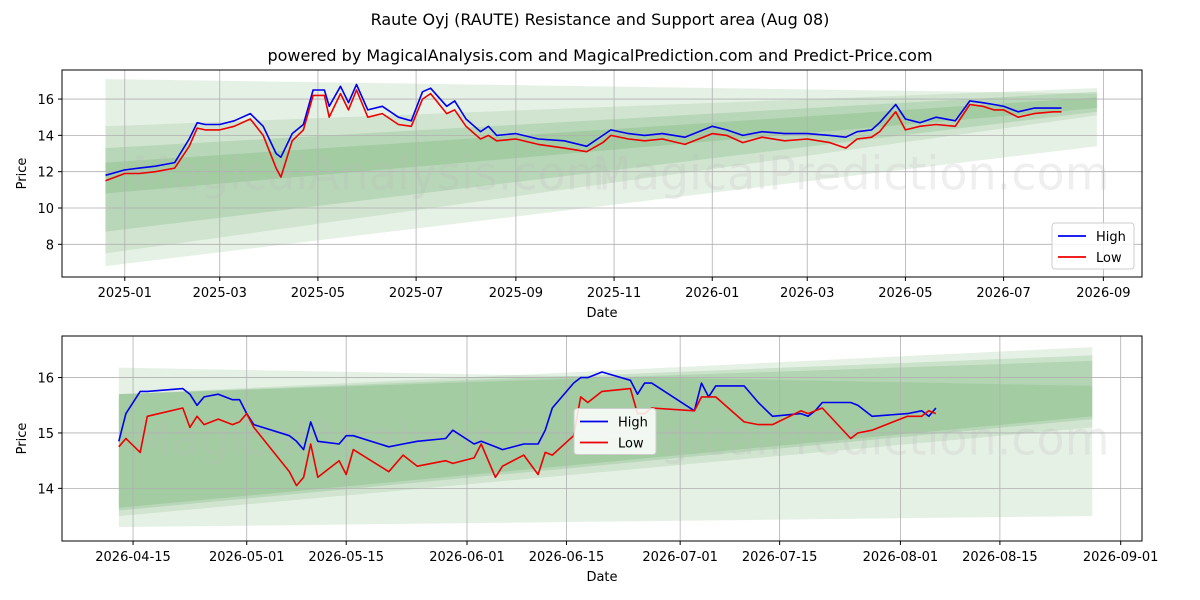 The width and height of the screenshot is (1200, 600). What do you see at coordinates (851, 174) in the screenshot?
I see `watermark-right: MagicalPrediction.com` at bounding box center [851, 174].